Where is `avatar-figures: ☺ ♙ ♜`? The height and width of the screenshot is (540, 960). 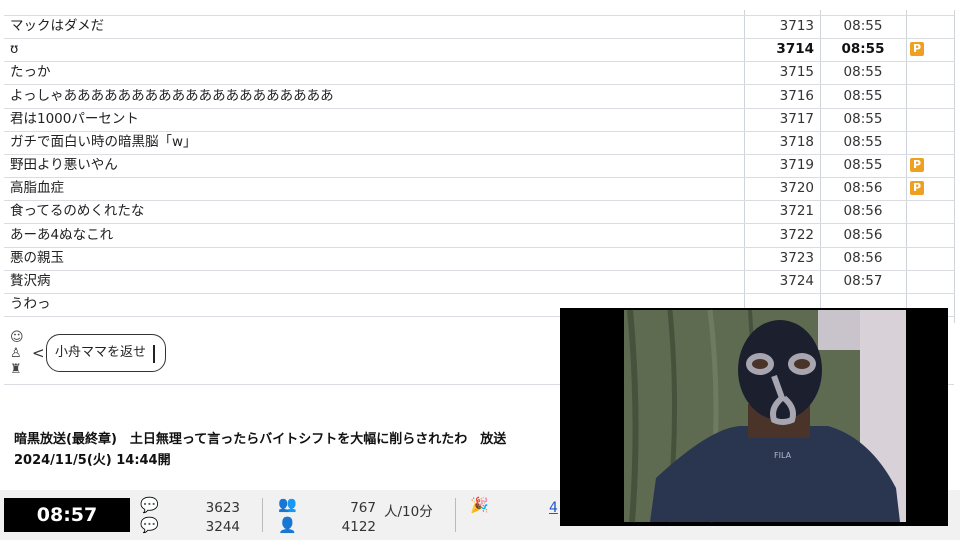
avatar-figures: ☺ ♙ ♜ is located at coordinates (19, 354).